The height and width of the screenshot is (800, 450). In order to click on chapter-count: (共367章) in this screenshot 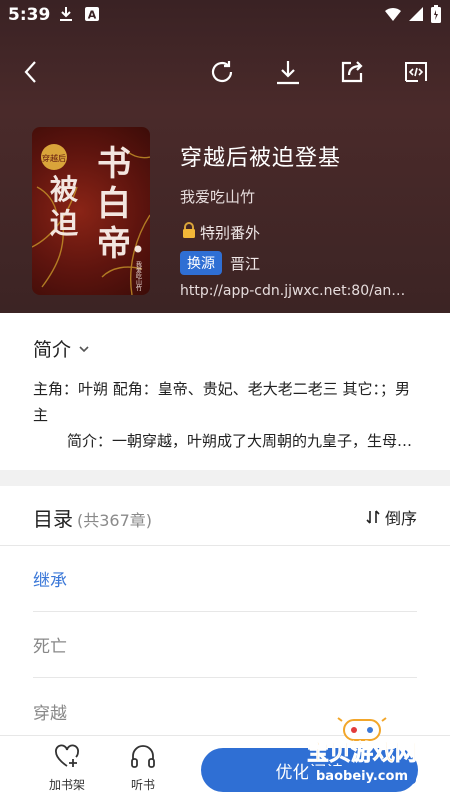, I will do `click(115, 520)`.